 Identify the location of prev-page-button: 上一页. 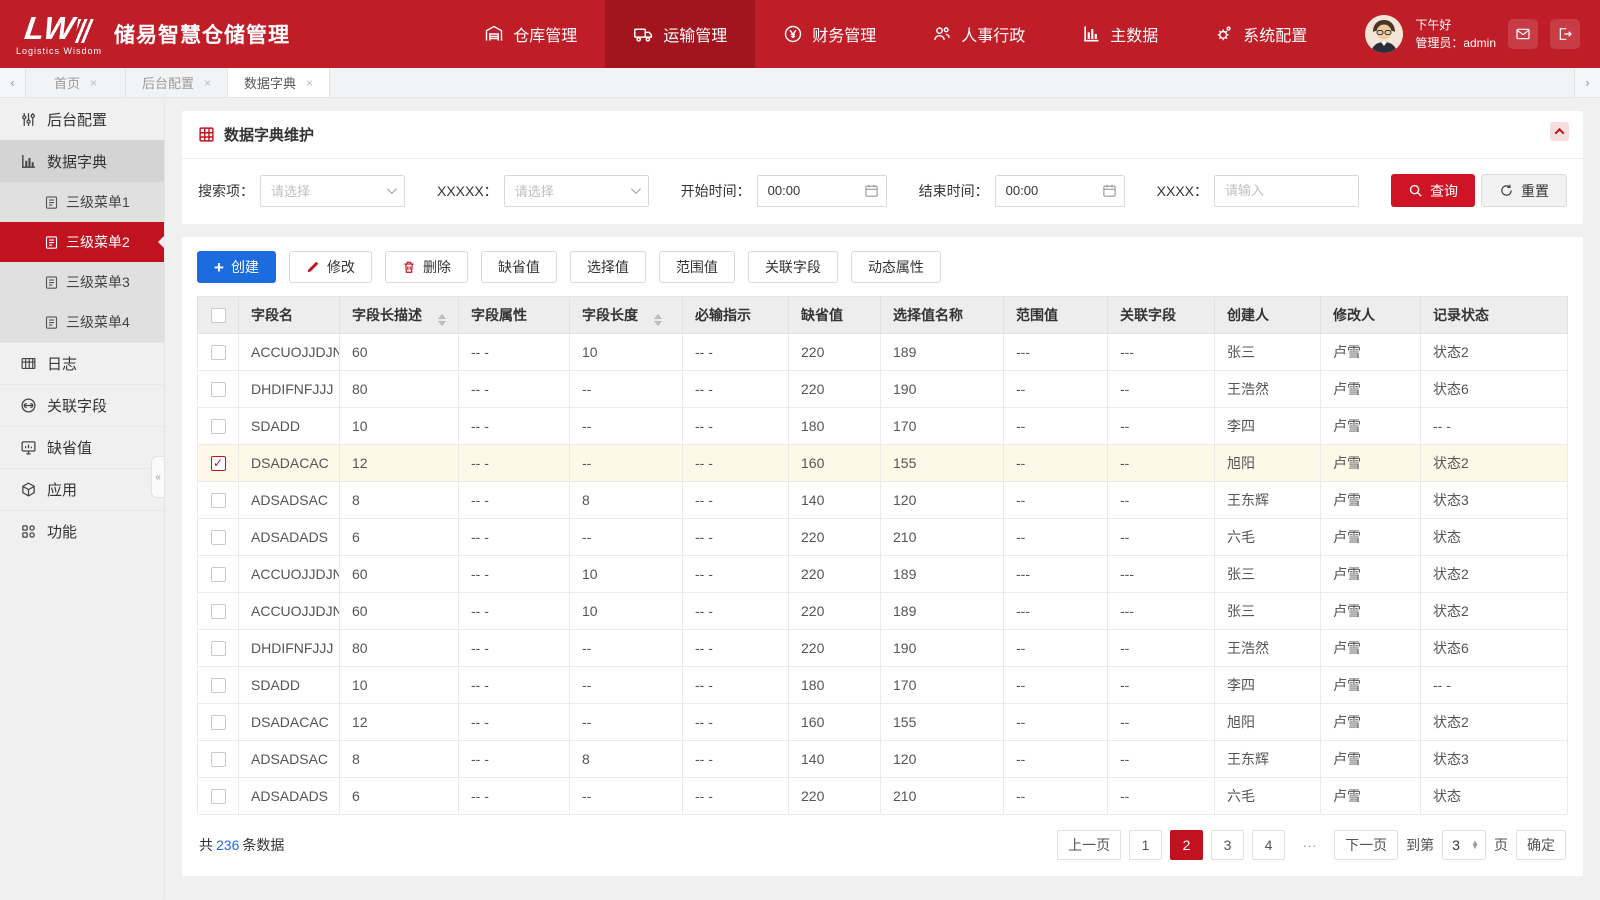
(1089, 845).